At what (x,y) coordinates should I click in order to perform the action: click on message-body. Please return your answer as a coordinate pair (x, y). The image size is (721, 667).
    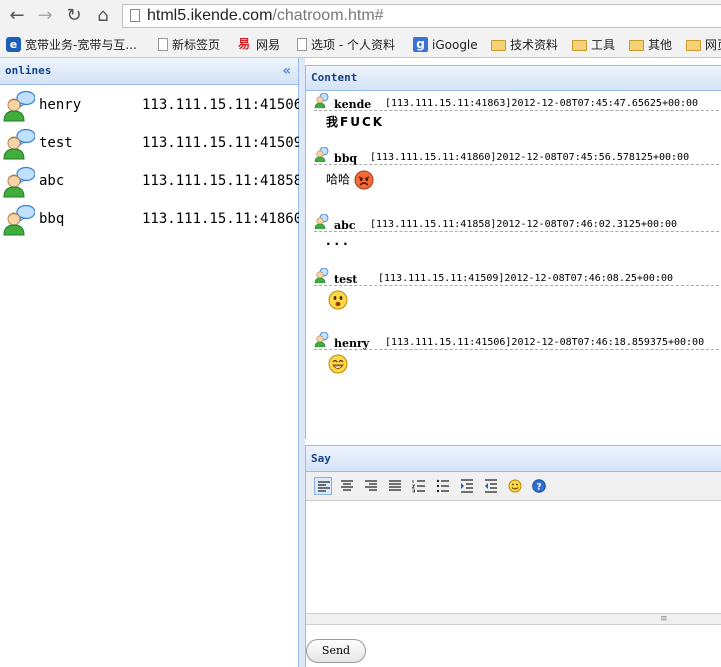
    Looking at the image, I should click on (338, 364).